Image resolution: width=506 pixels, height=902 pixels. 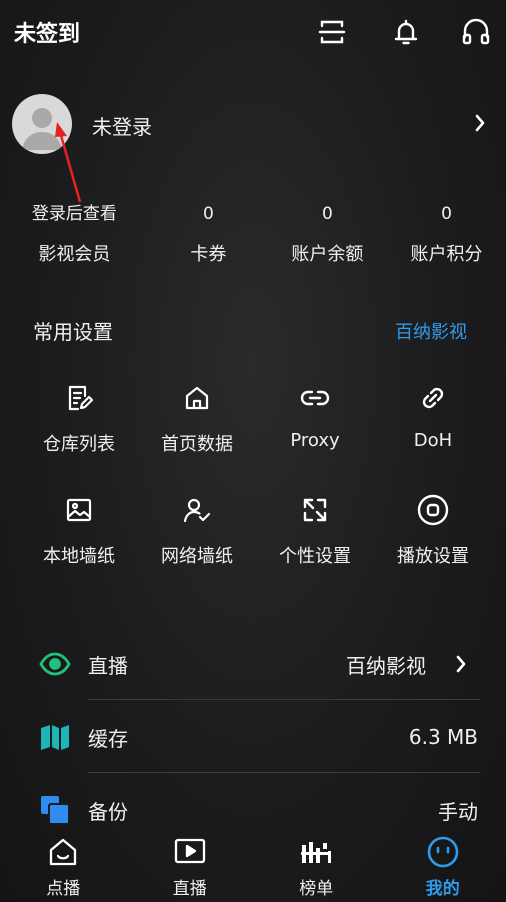 I want to click on stat-label: 卡券, so click(x=208, y=254).